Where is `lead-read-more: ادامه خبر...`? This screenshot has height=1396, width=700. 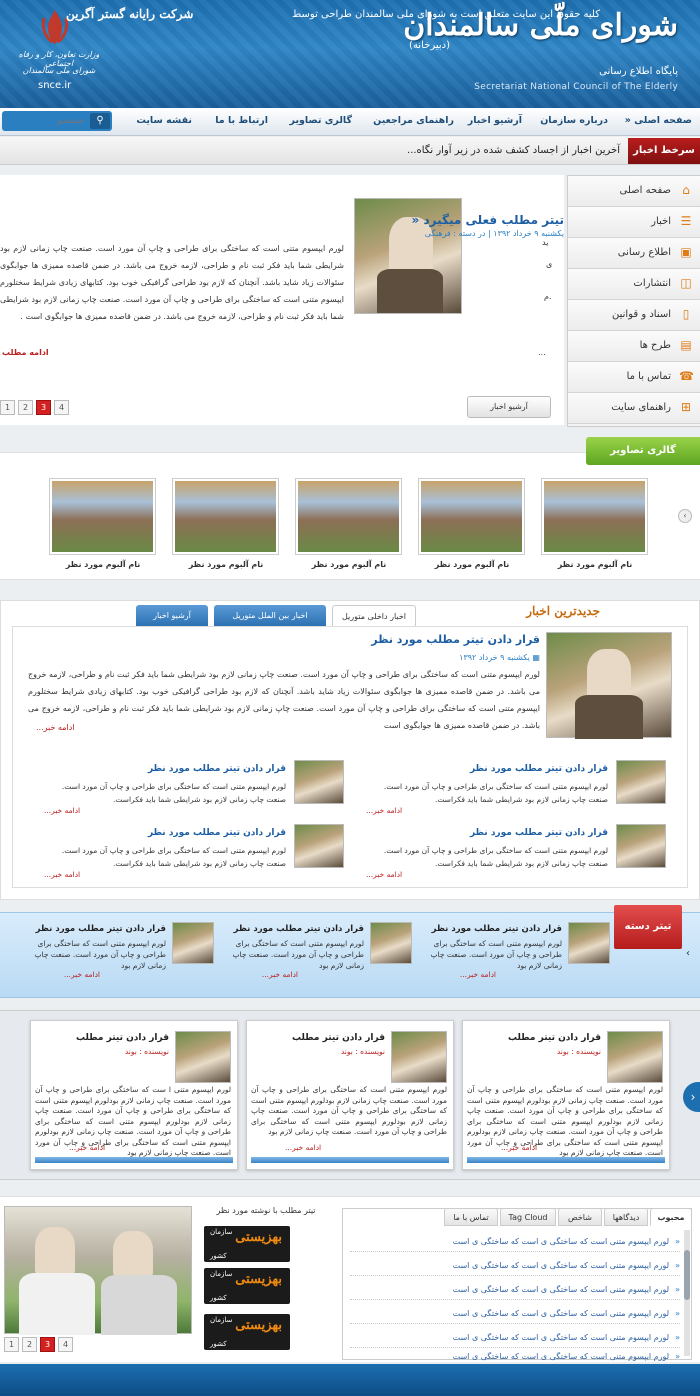
lead-read-more: ادامه خبر... is located at coordinates (55, 727).